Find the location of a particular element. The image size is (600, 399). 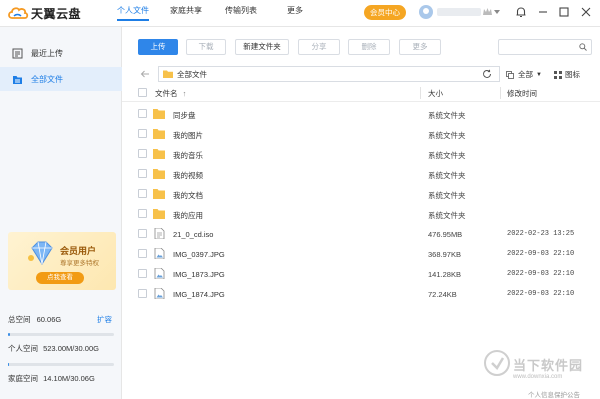

privacy-notice-link: 个人信息保护公告 is located at coordinates (554, 394).